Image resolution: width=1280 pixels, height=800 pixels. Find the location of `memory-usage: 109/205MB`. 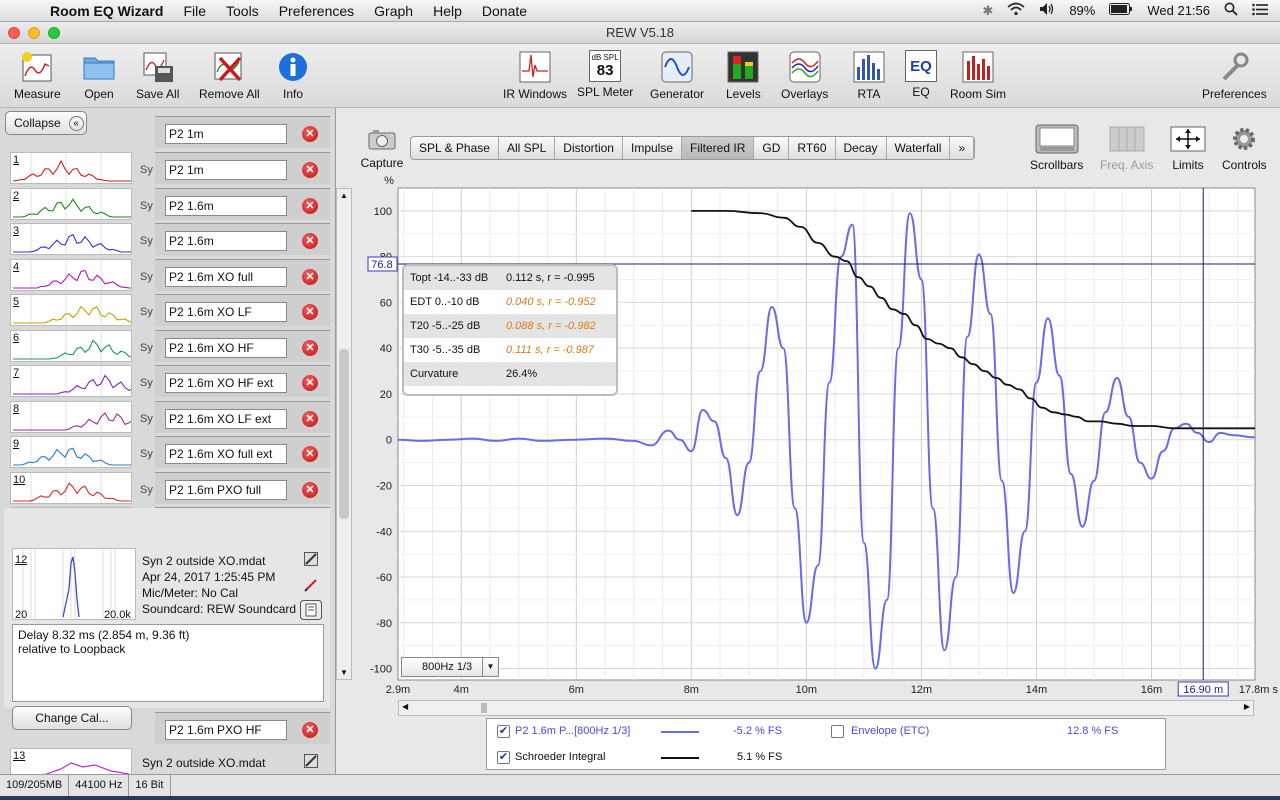

memory-usage: 109/205MB is located at coordinates (35, 785).